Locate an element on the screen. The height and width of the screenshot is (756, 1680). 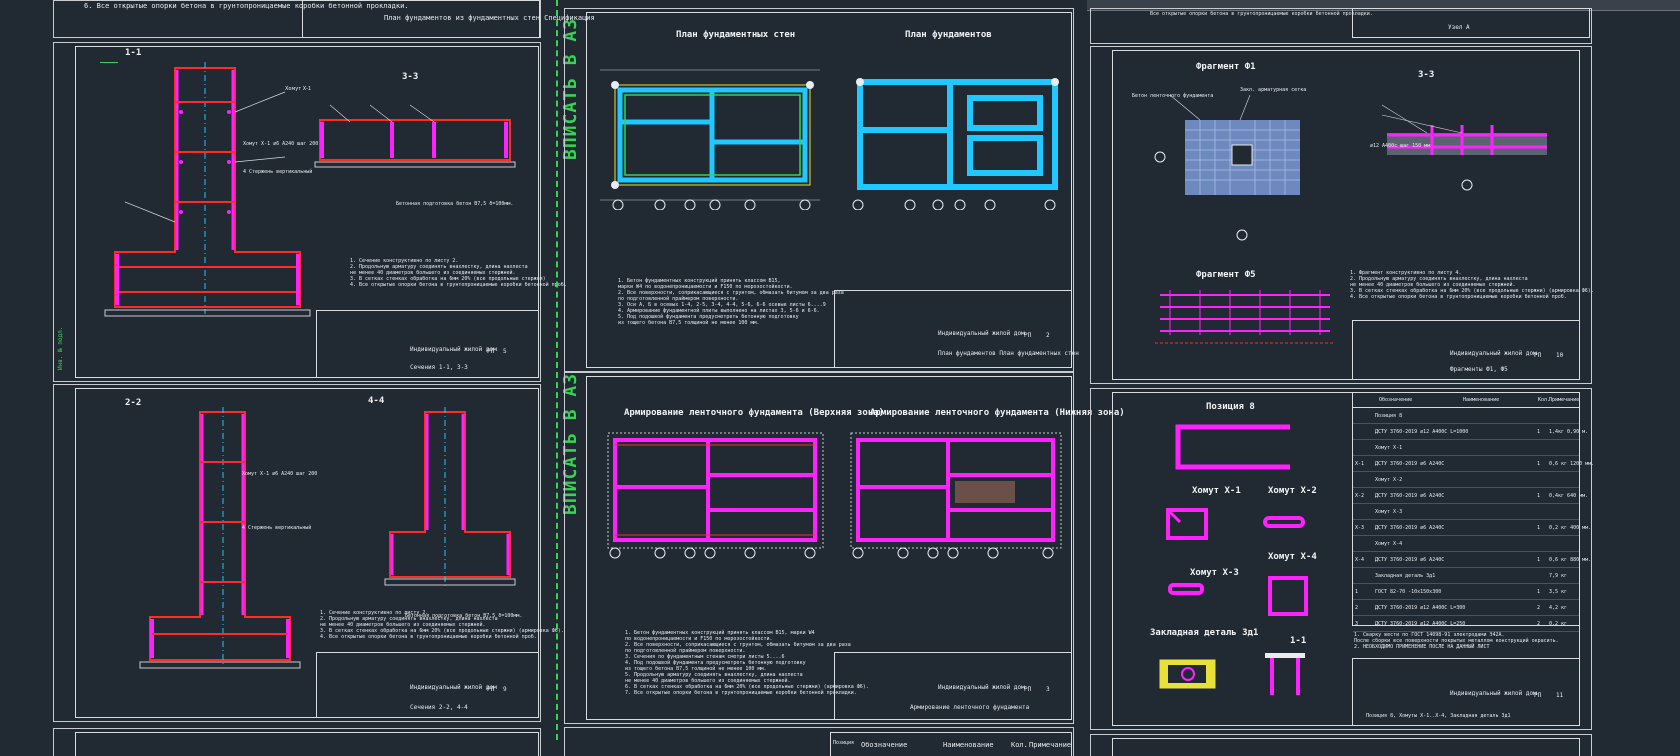
spec-row: 1 ГОСТ 82-70 -10х150х300 1 3,5 кг is located at coordinates (1466, 592).